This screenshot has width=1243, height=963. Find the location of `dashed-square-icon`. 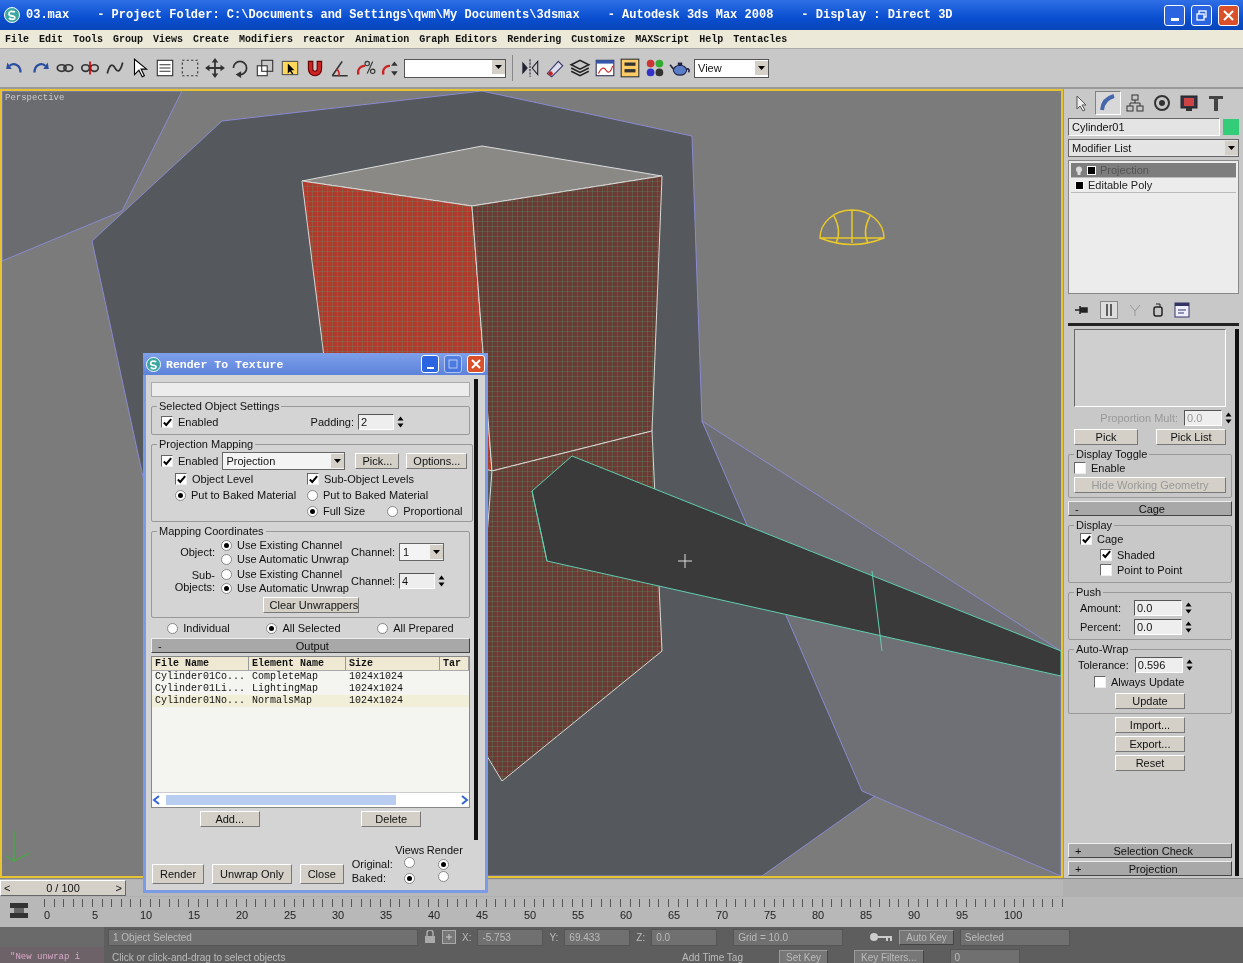

dashed-square-icon is located at coordinates (190, 68).